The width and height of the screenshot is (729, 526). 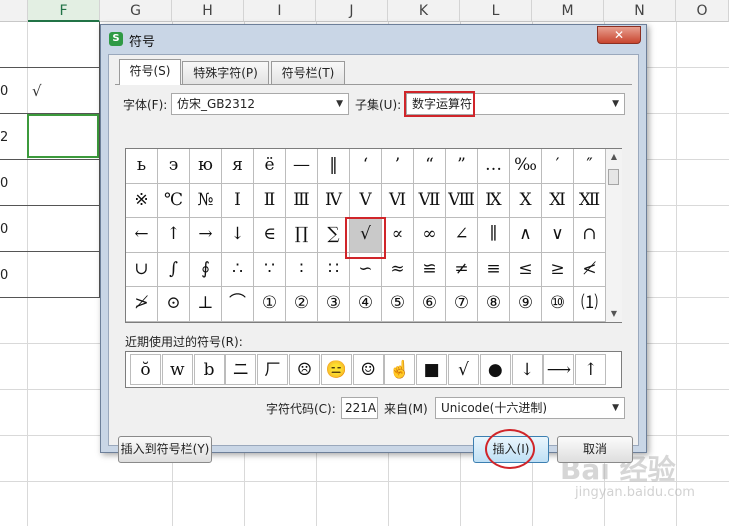 What do you see at coordinates (430, 201) in the screenshot?
I see `symbol-cell: Ⅶ` at bounding box center [430, 201].